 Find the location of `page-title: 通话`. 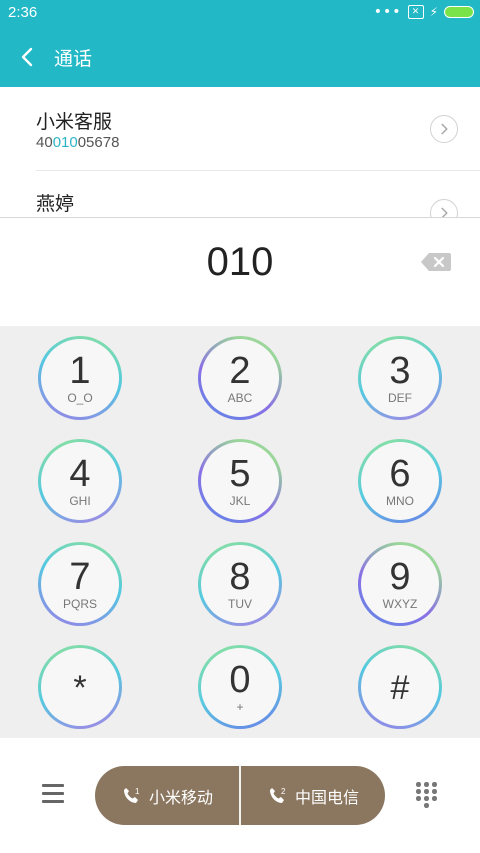

page-title: 通话 is located at coordinates (73, 59).